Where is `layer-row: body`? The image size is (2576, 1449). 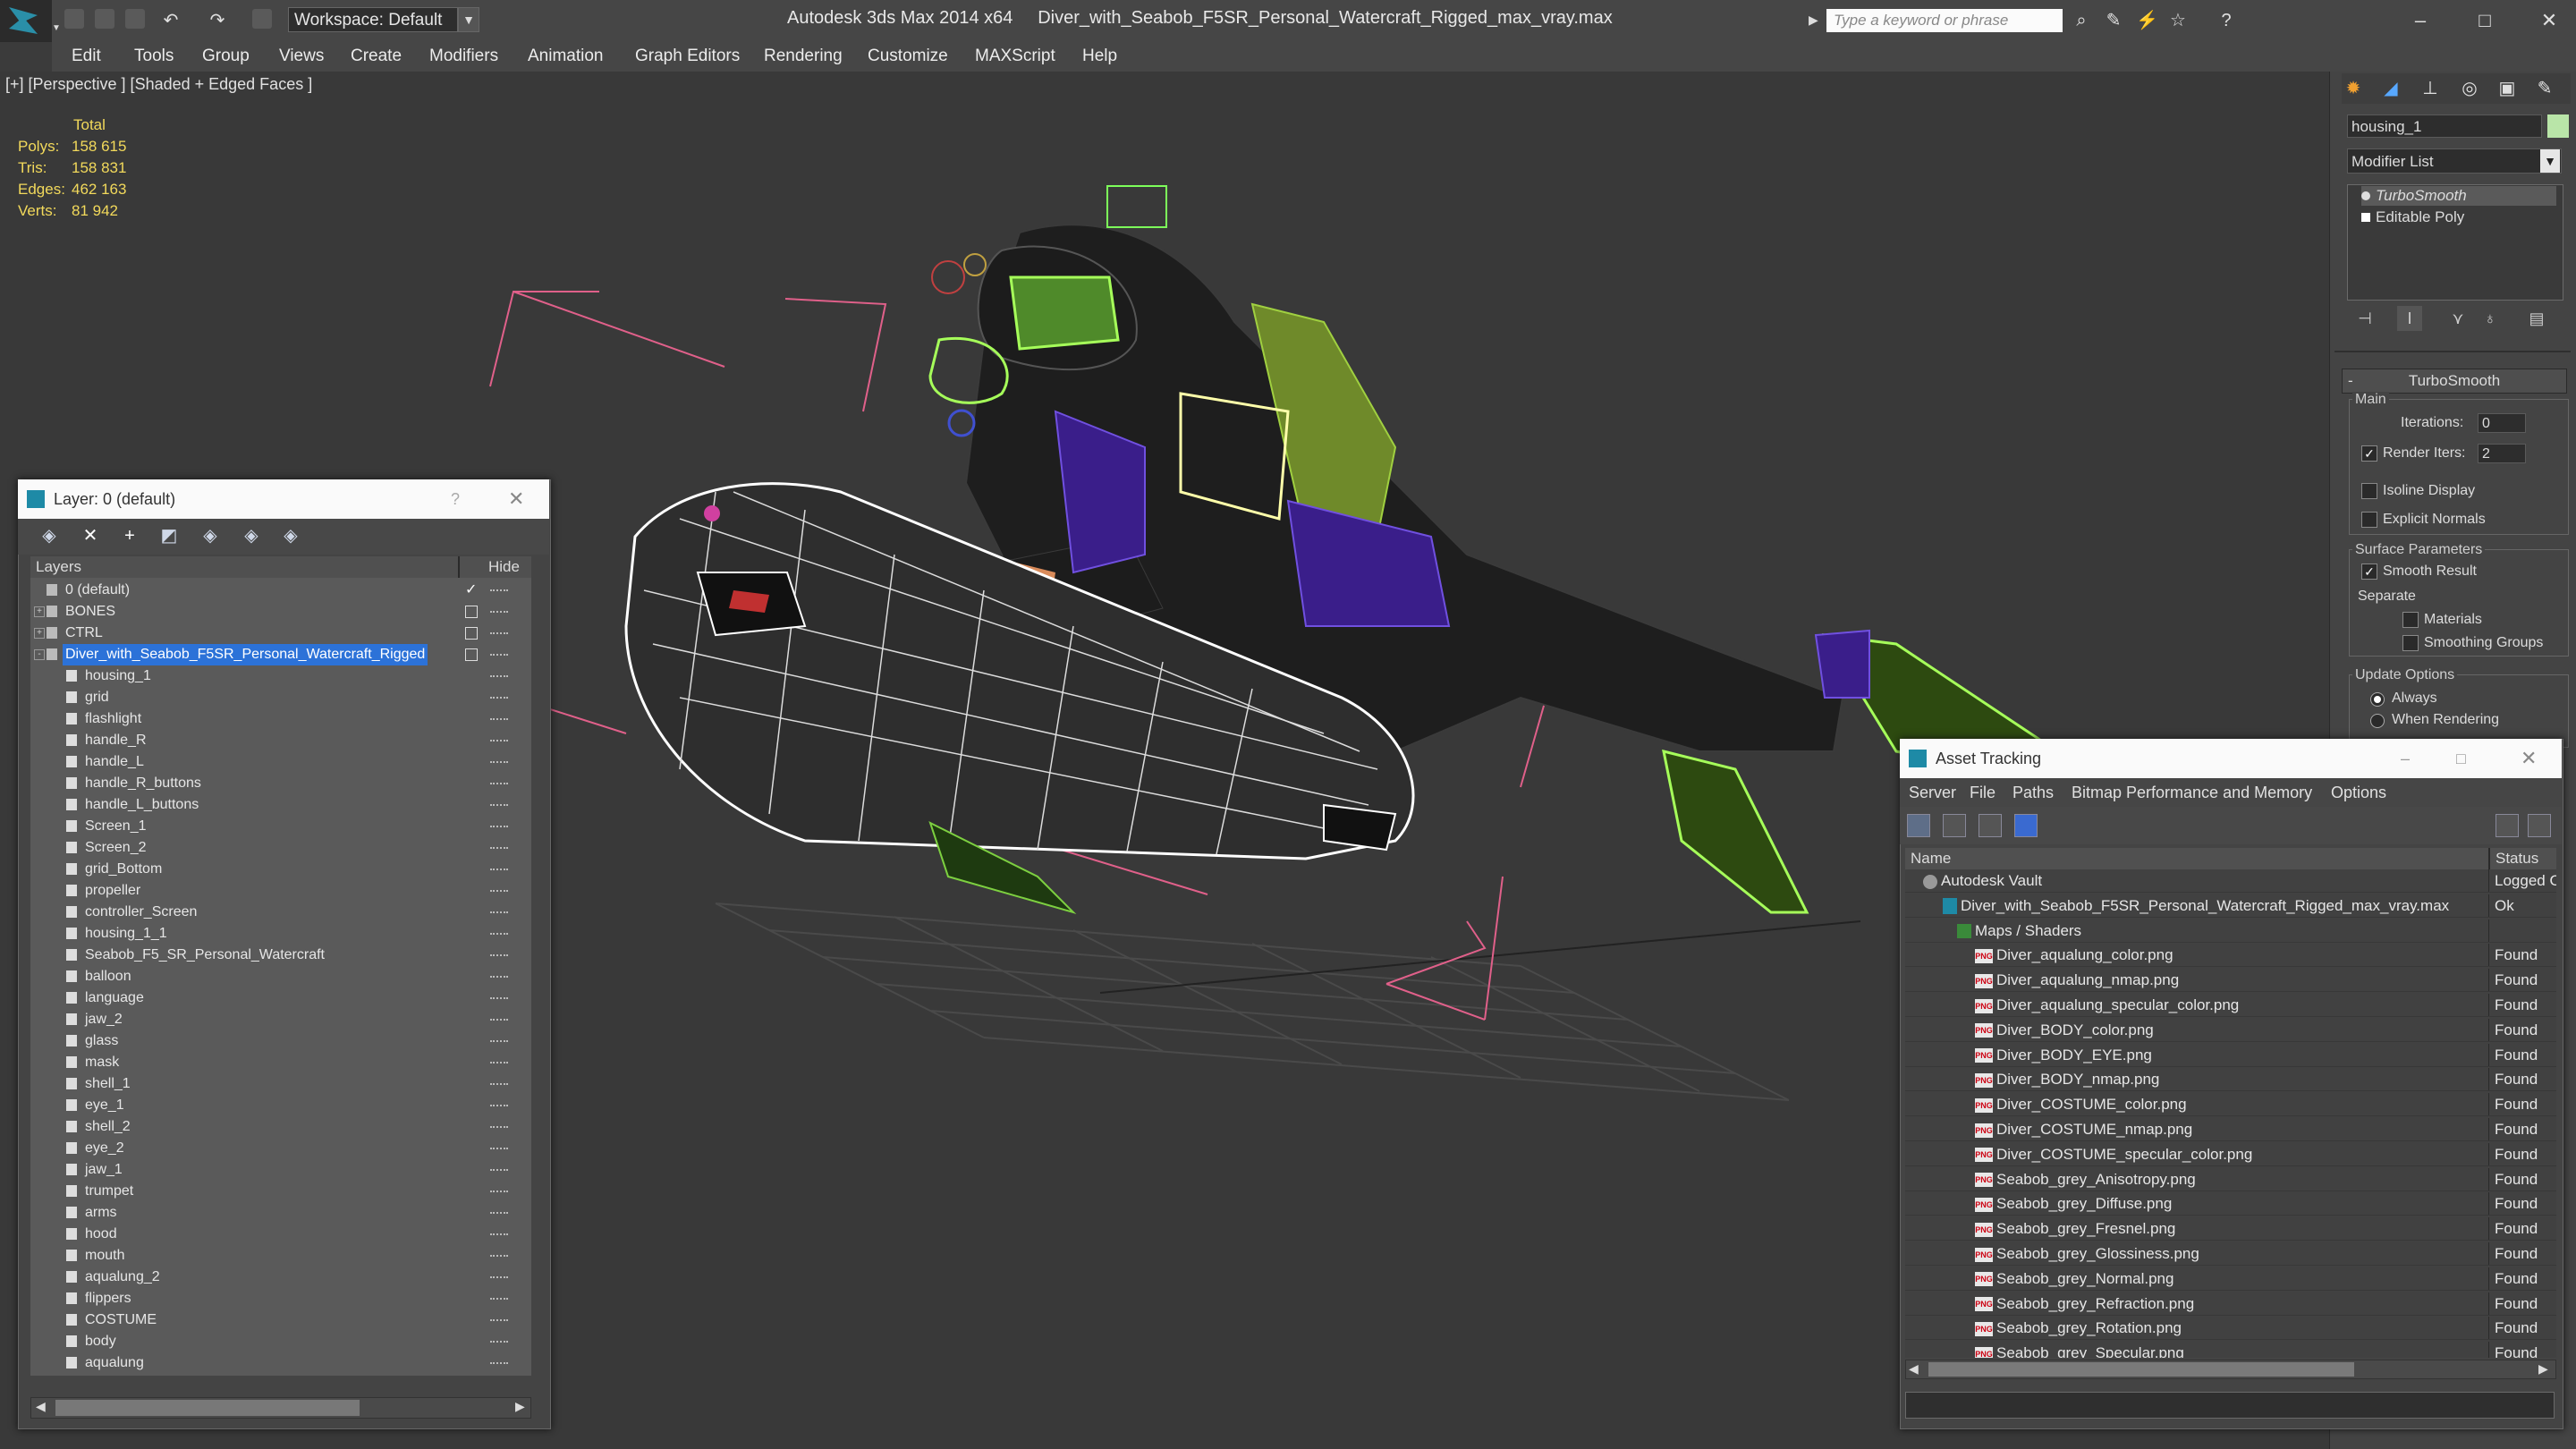
layer-row: body is located at coordinates (280, 1341).